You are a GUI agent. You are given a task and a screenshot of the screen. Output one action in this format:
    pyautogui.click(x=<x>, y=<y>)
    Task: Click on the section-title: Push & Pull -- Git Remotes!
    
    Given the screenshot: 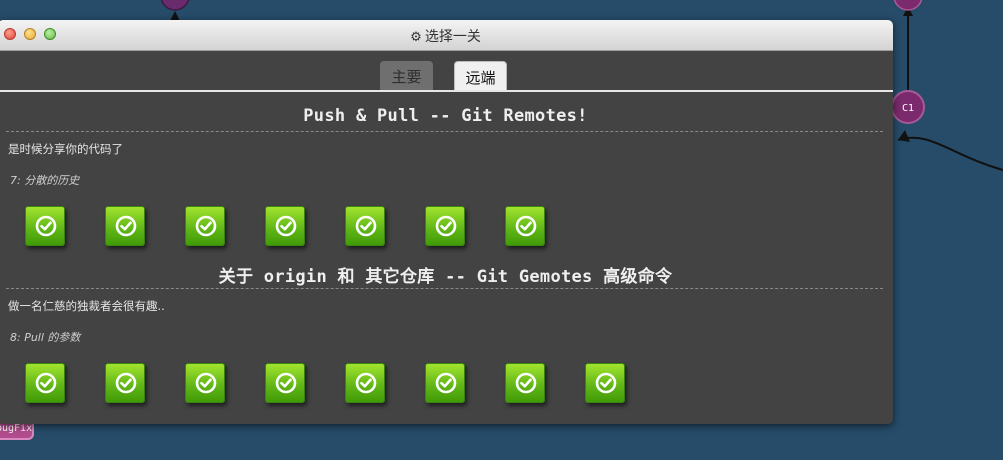 What is the action you would take?
    pyautogui.click(x=445, y=116)
    